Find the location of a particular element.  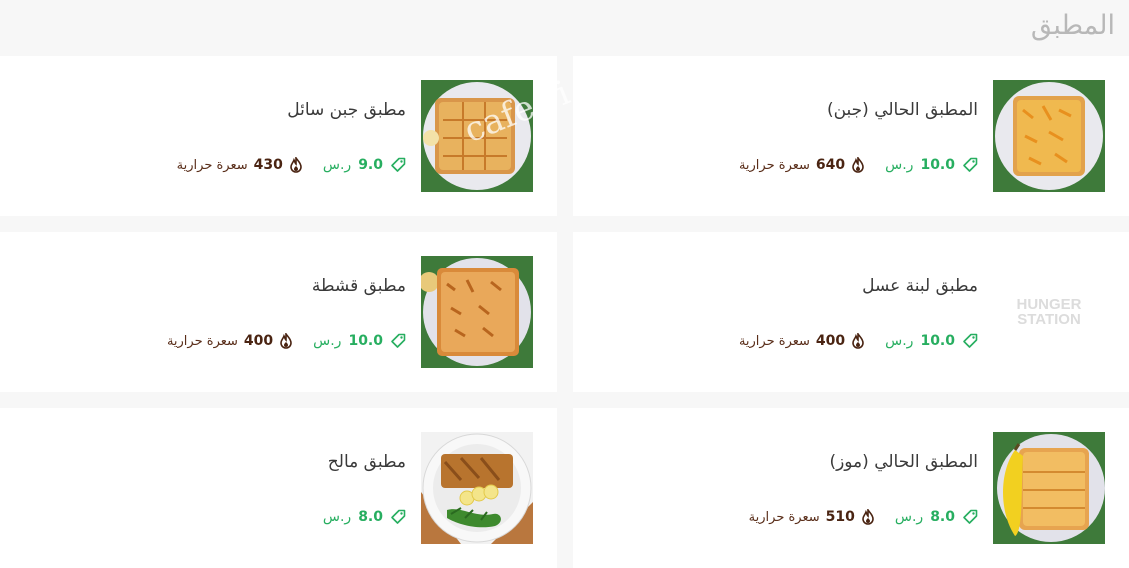

menu-item-card: مطبق قشطة 10.0 ر.س 400 سعرة حرارية is located at coordinates (278, 312).